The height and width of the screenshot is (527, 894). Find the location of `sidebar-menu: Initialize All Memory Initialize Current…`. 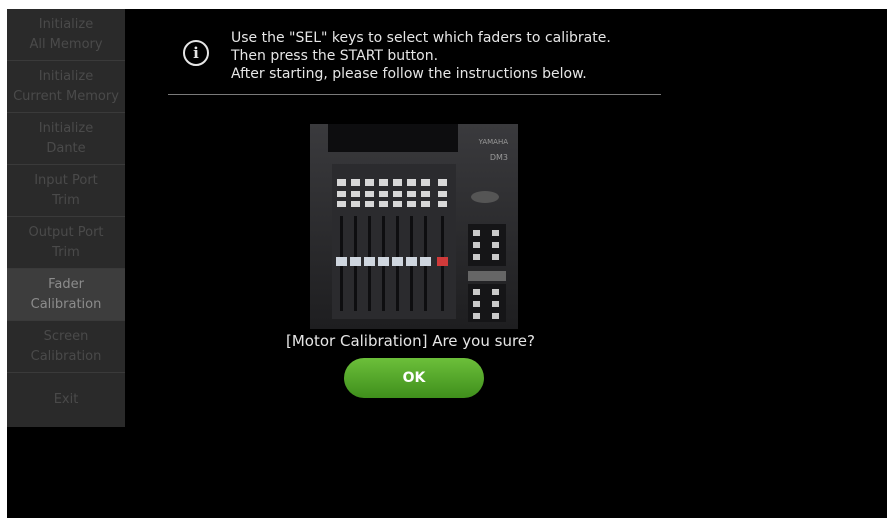

sidebar-menu: Initialize All Memory Initialize Current… is located at coordinates (66, 218).